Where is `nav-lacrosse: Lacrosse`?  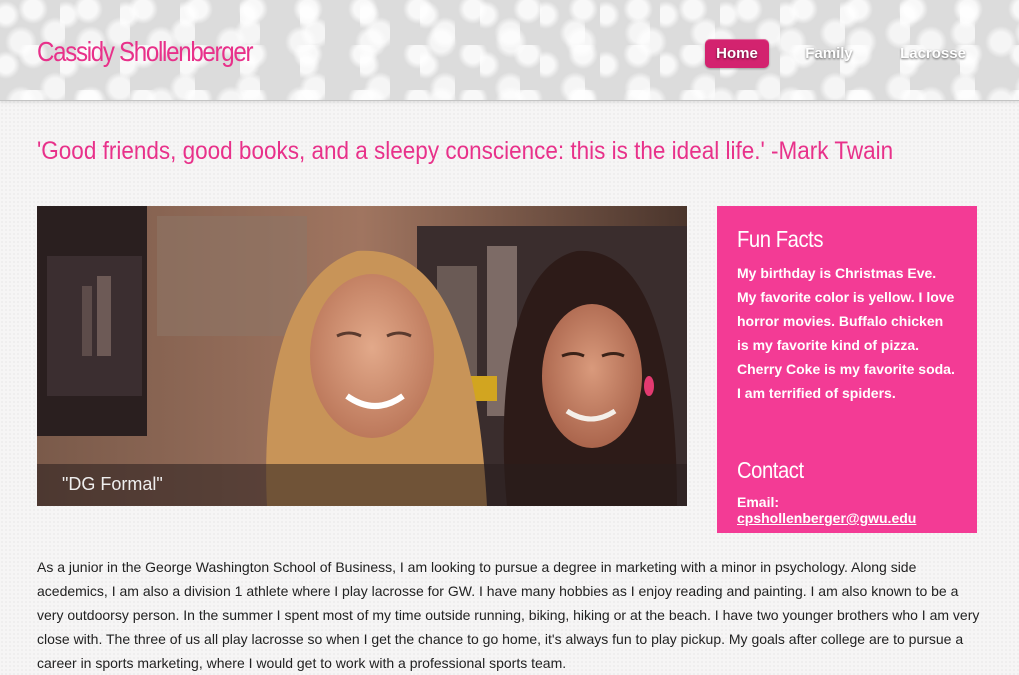
nav-lacrosse: Lacrosse is located at coordinates (933, 53).